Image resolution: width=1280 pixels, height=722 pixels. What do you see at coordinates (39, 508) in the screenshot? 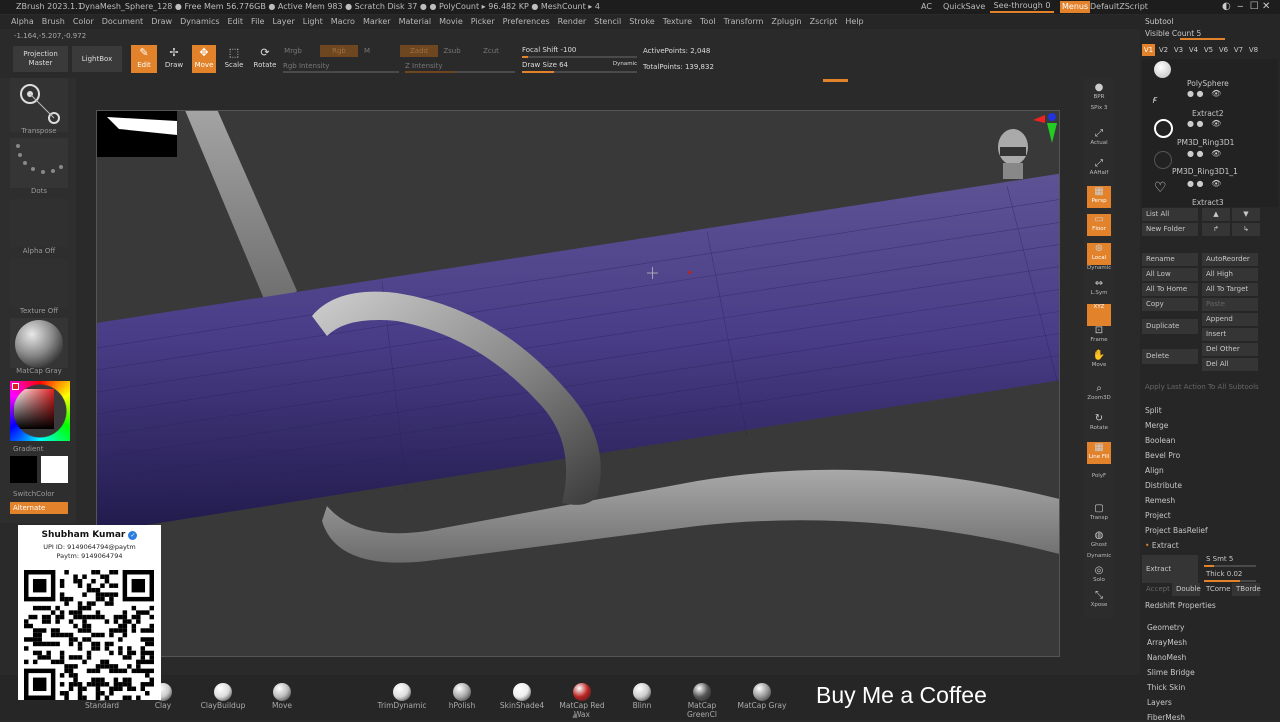
I see `alternate-button: Alternate` at bounding box center [39, 508].